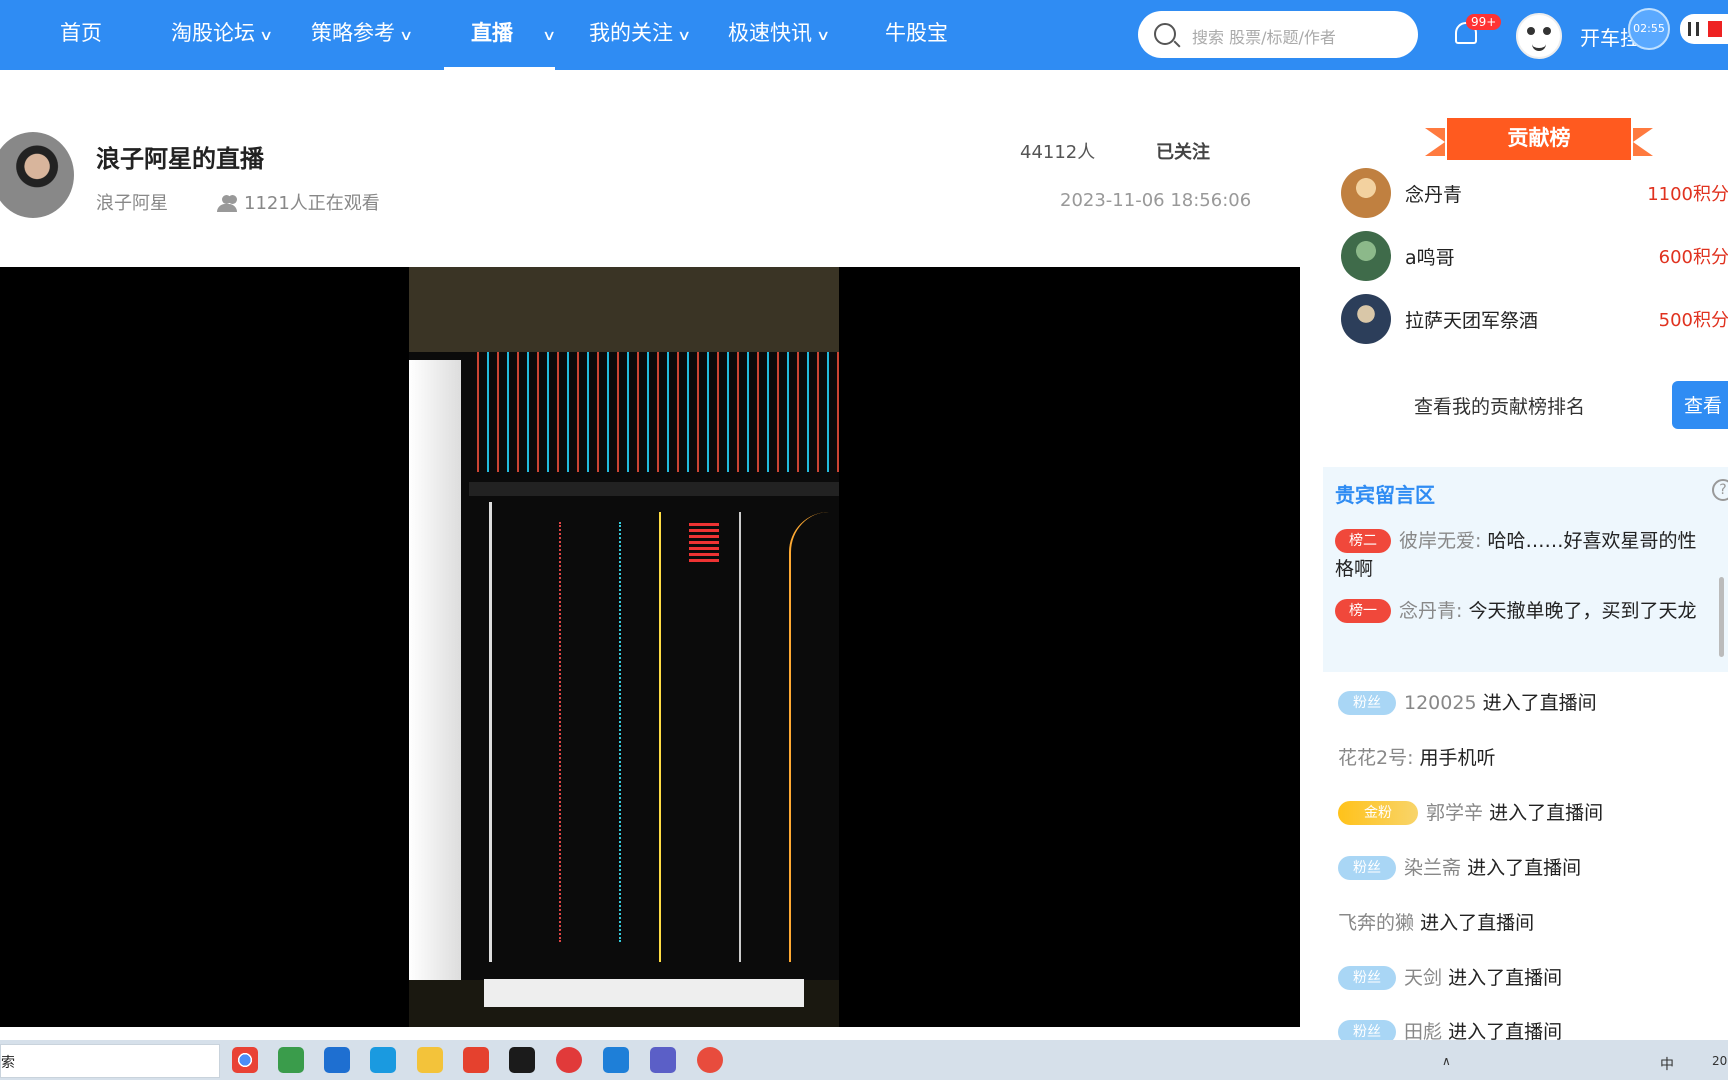 Image resolution: width=1728 pixels, height=1080 pixels. I want to click on feed-user: 染兰斋, so click(1432, 868).